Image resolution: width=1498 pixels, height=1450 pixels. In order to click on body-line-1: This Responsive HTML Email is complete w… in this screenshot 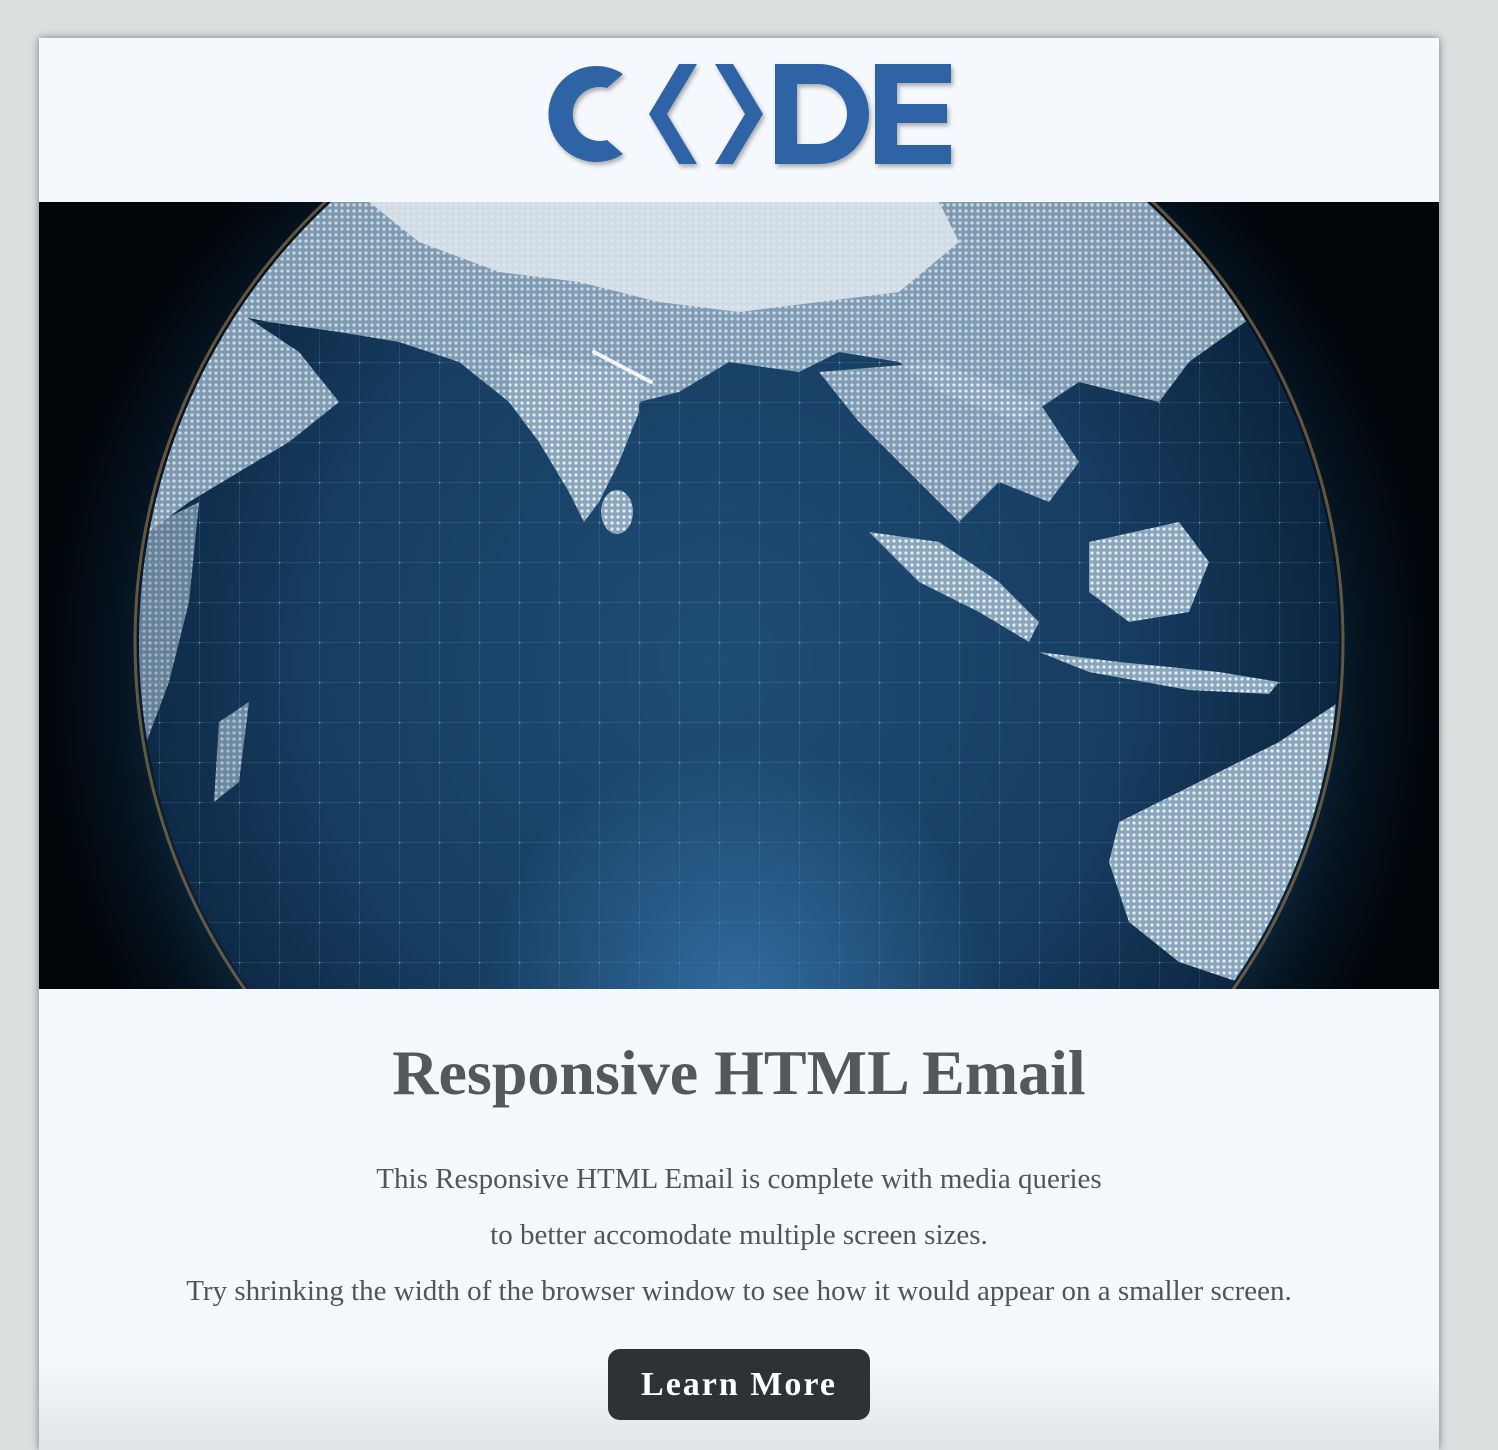, I will do `click(739, 1179)`.